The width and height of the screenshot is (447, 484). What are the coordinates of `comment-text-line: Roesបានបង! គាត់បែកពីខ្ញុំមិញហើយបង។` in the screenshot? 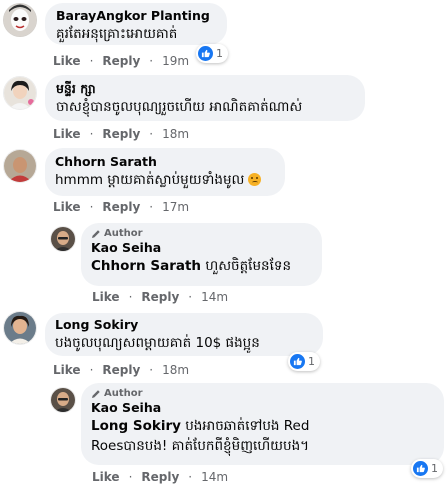 It's located at (200, 446).